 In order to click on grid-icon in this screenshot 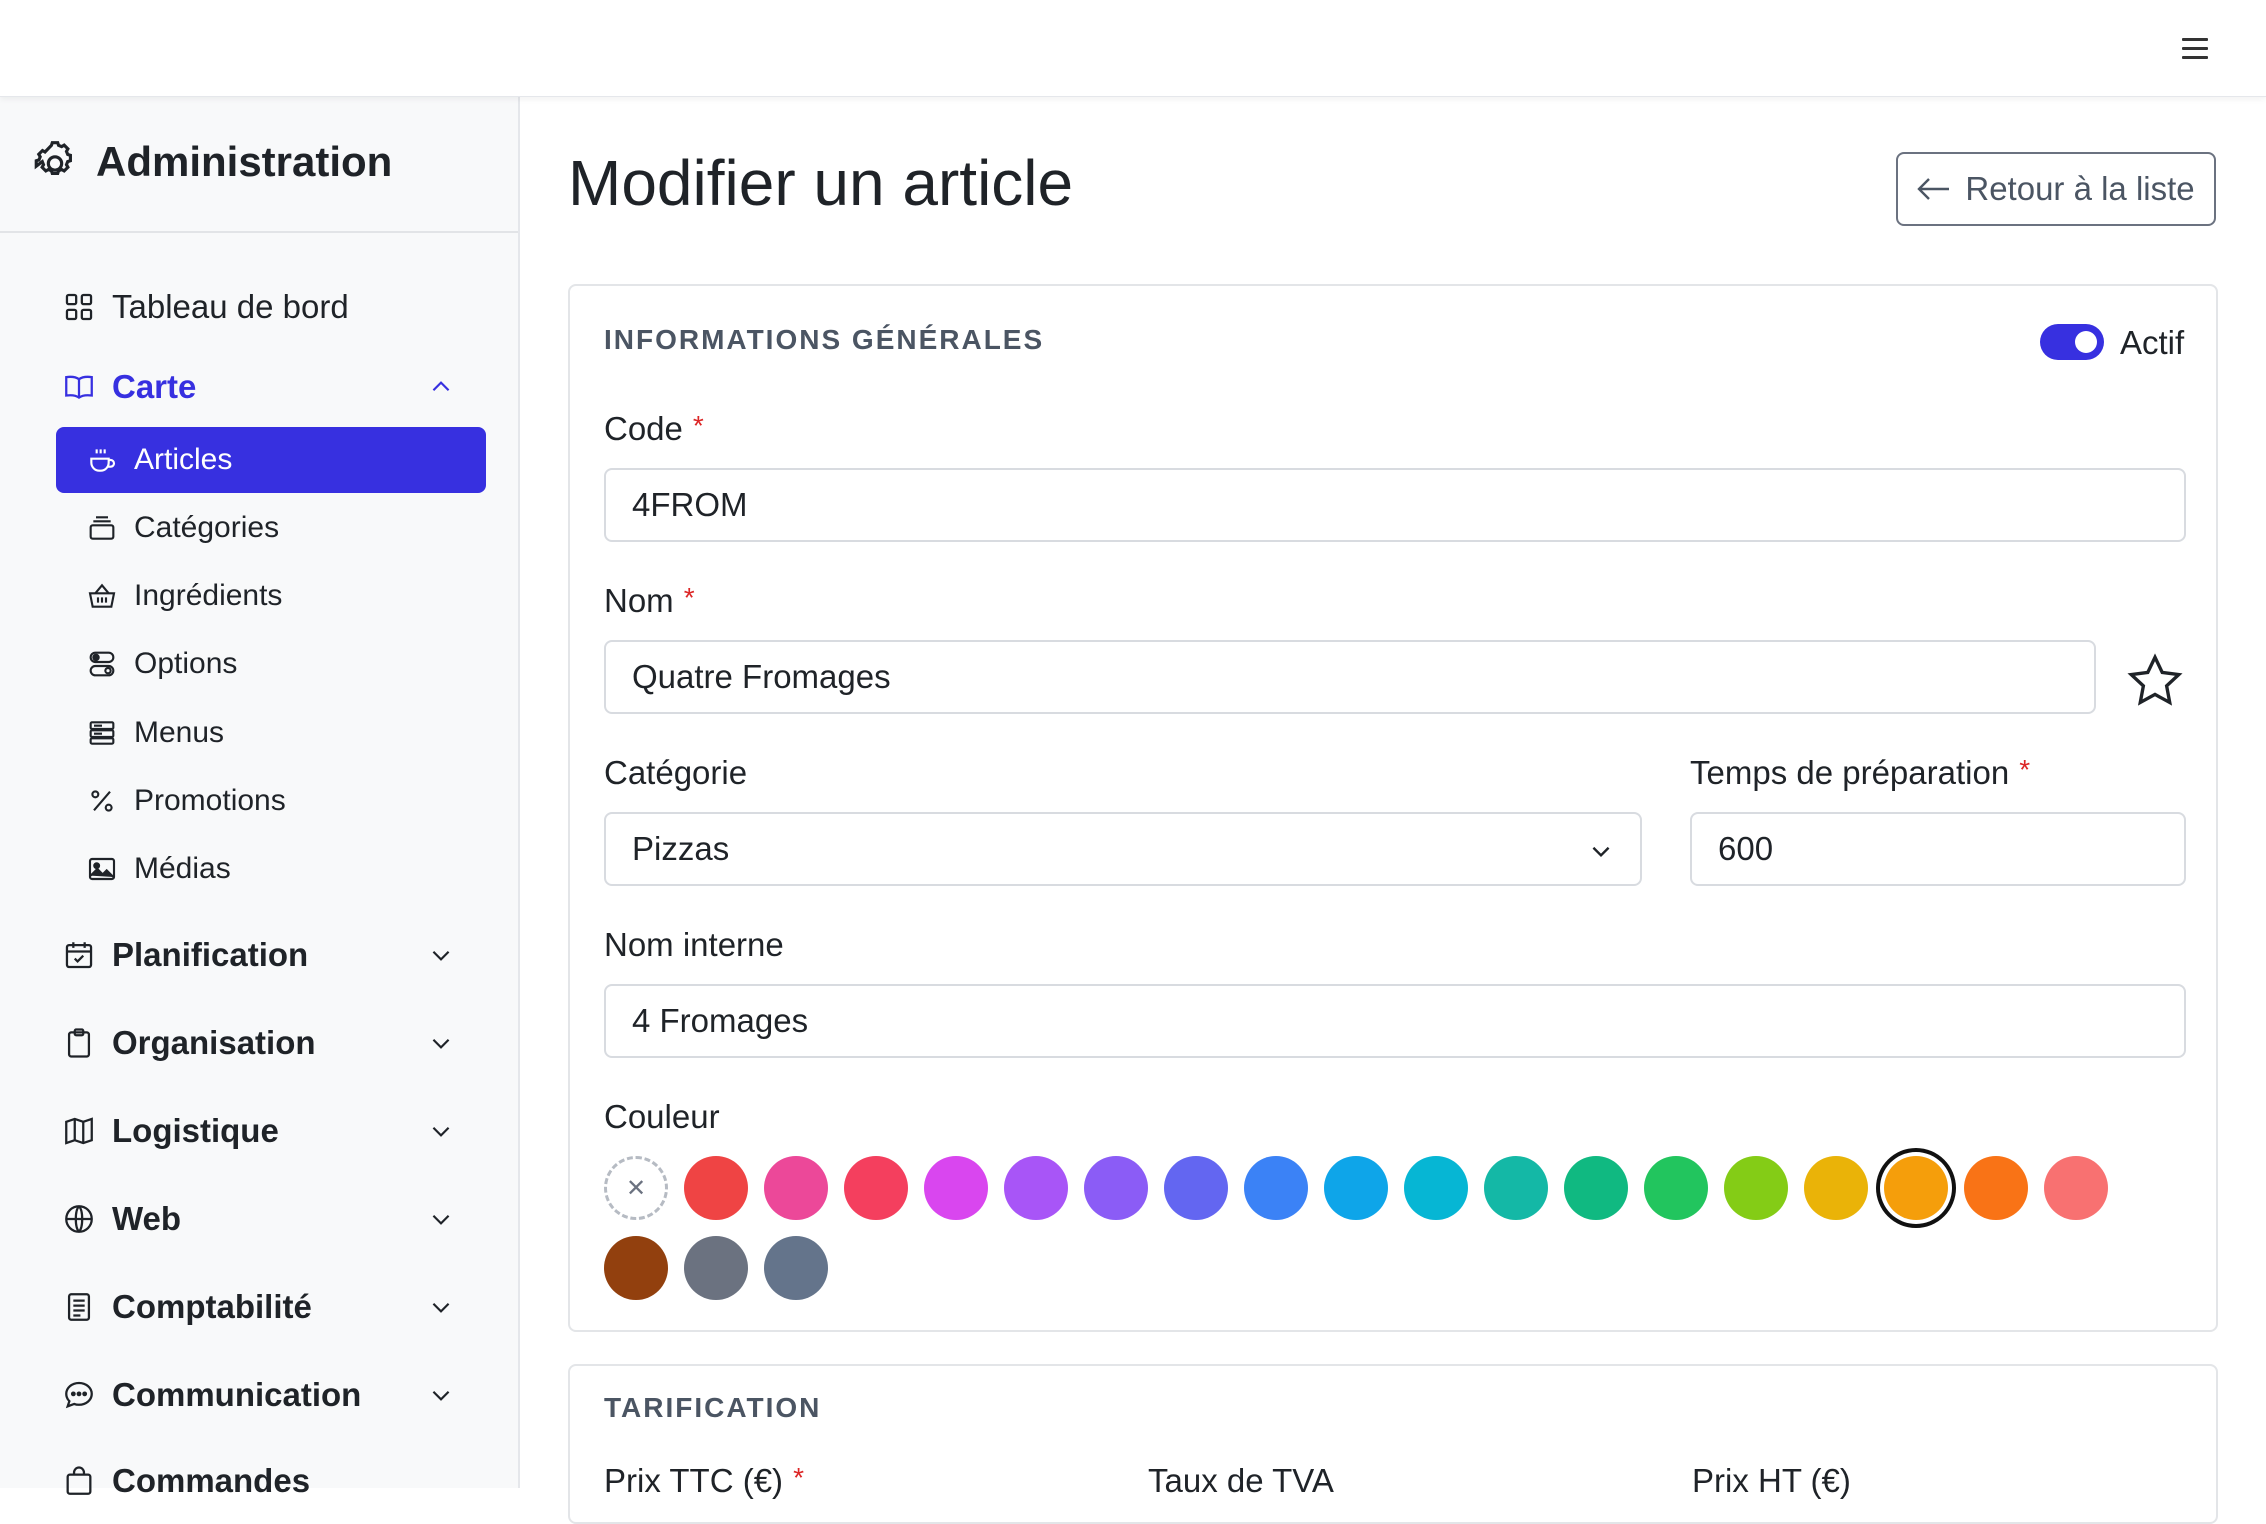, I will do `click(79, 307)`.